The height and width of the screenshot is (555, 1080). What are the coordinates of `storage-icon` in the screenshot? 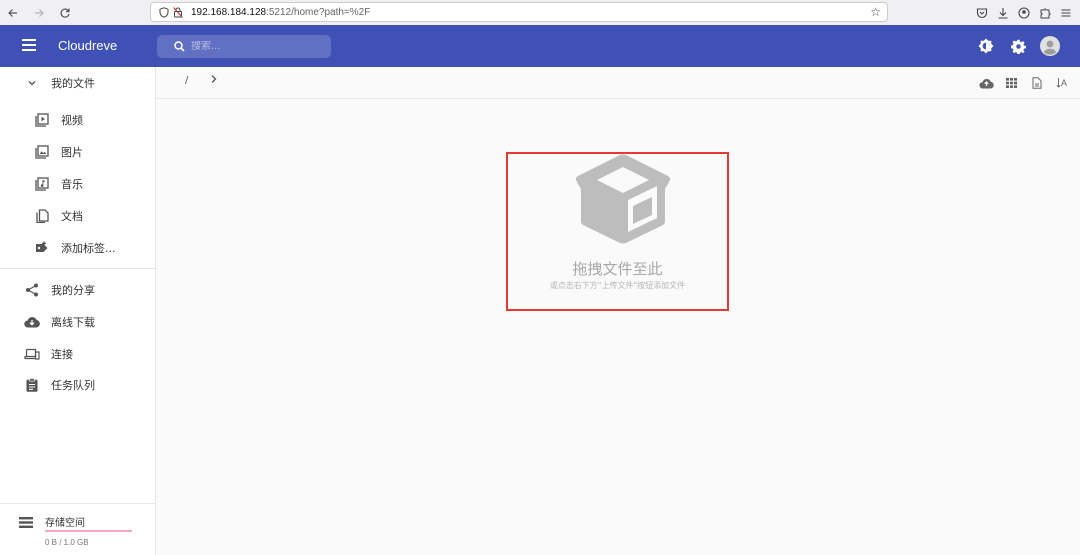 It's located at (26, 522).